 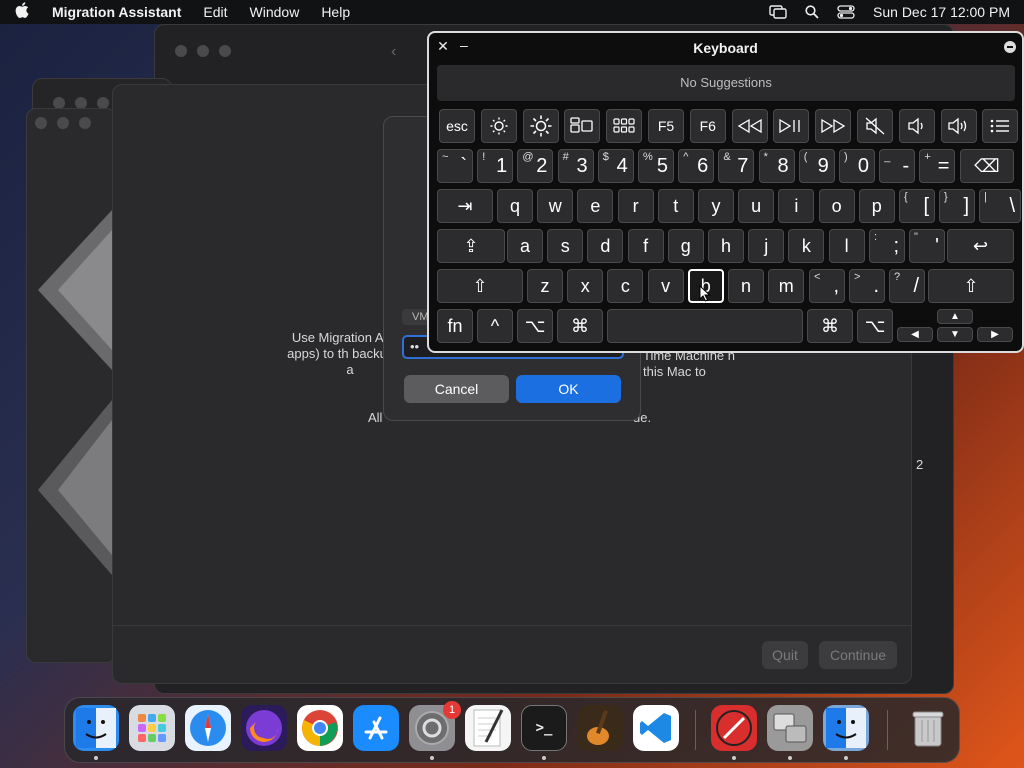 What do you see at coordinates (916, 126) in the screenshot?
I see `volume-down-key` at bounding box center [916, 126].